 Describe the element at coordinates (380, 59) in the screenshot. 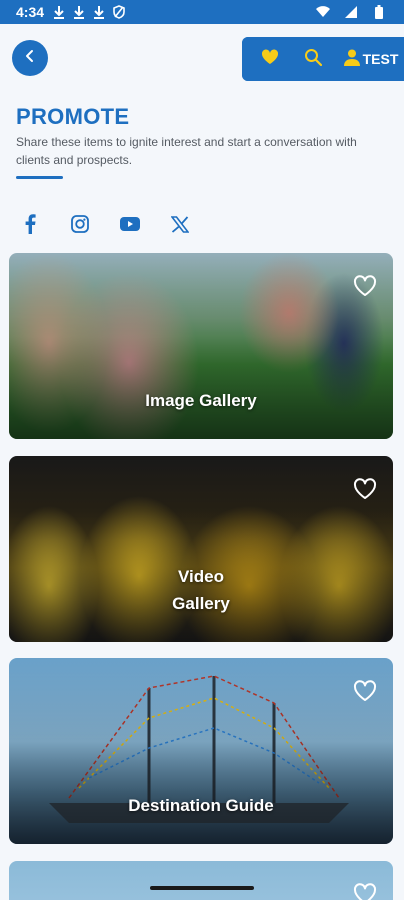

I see `account-label: TEST` at that location.